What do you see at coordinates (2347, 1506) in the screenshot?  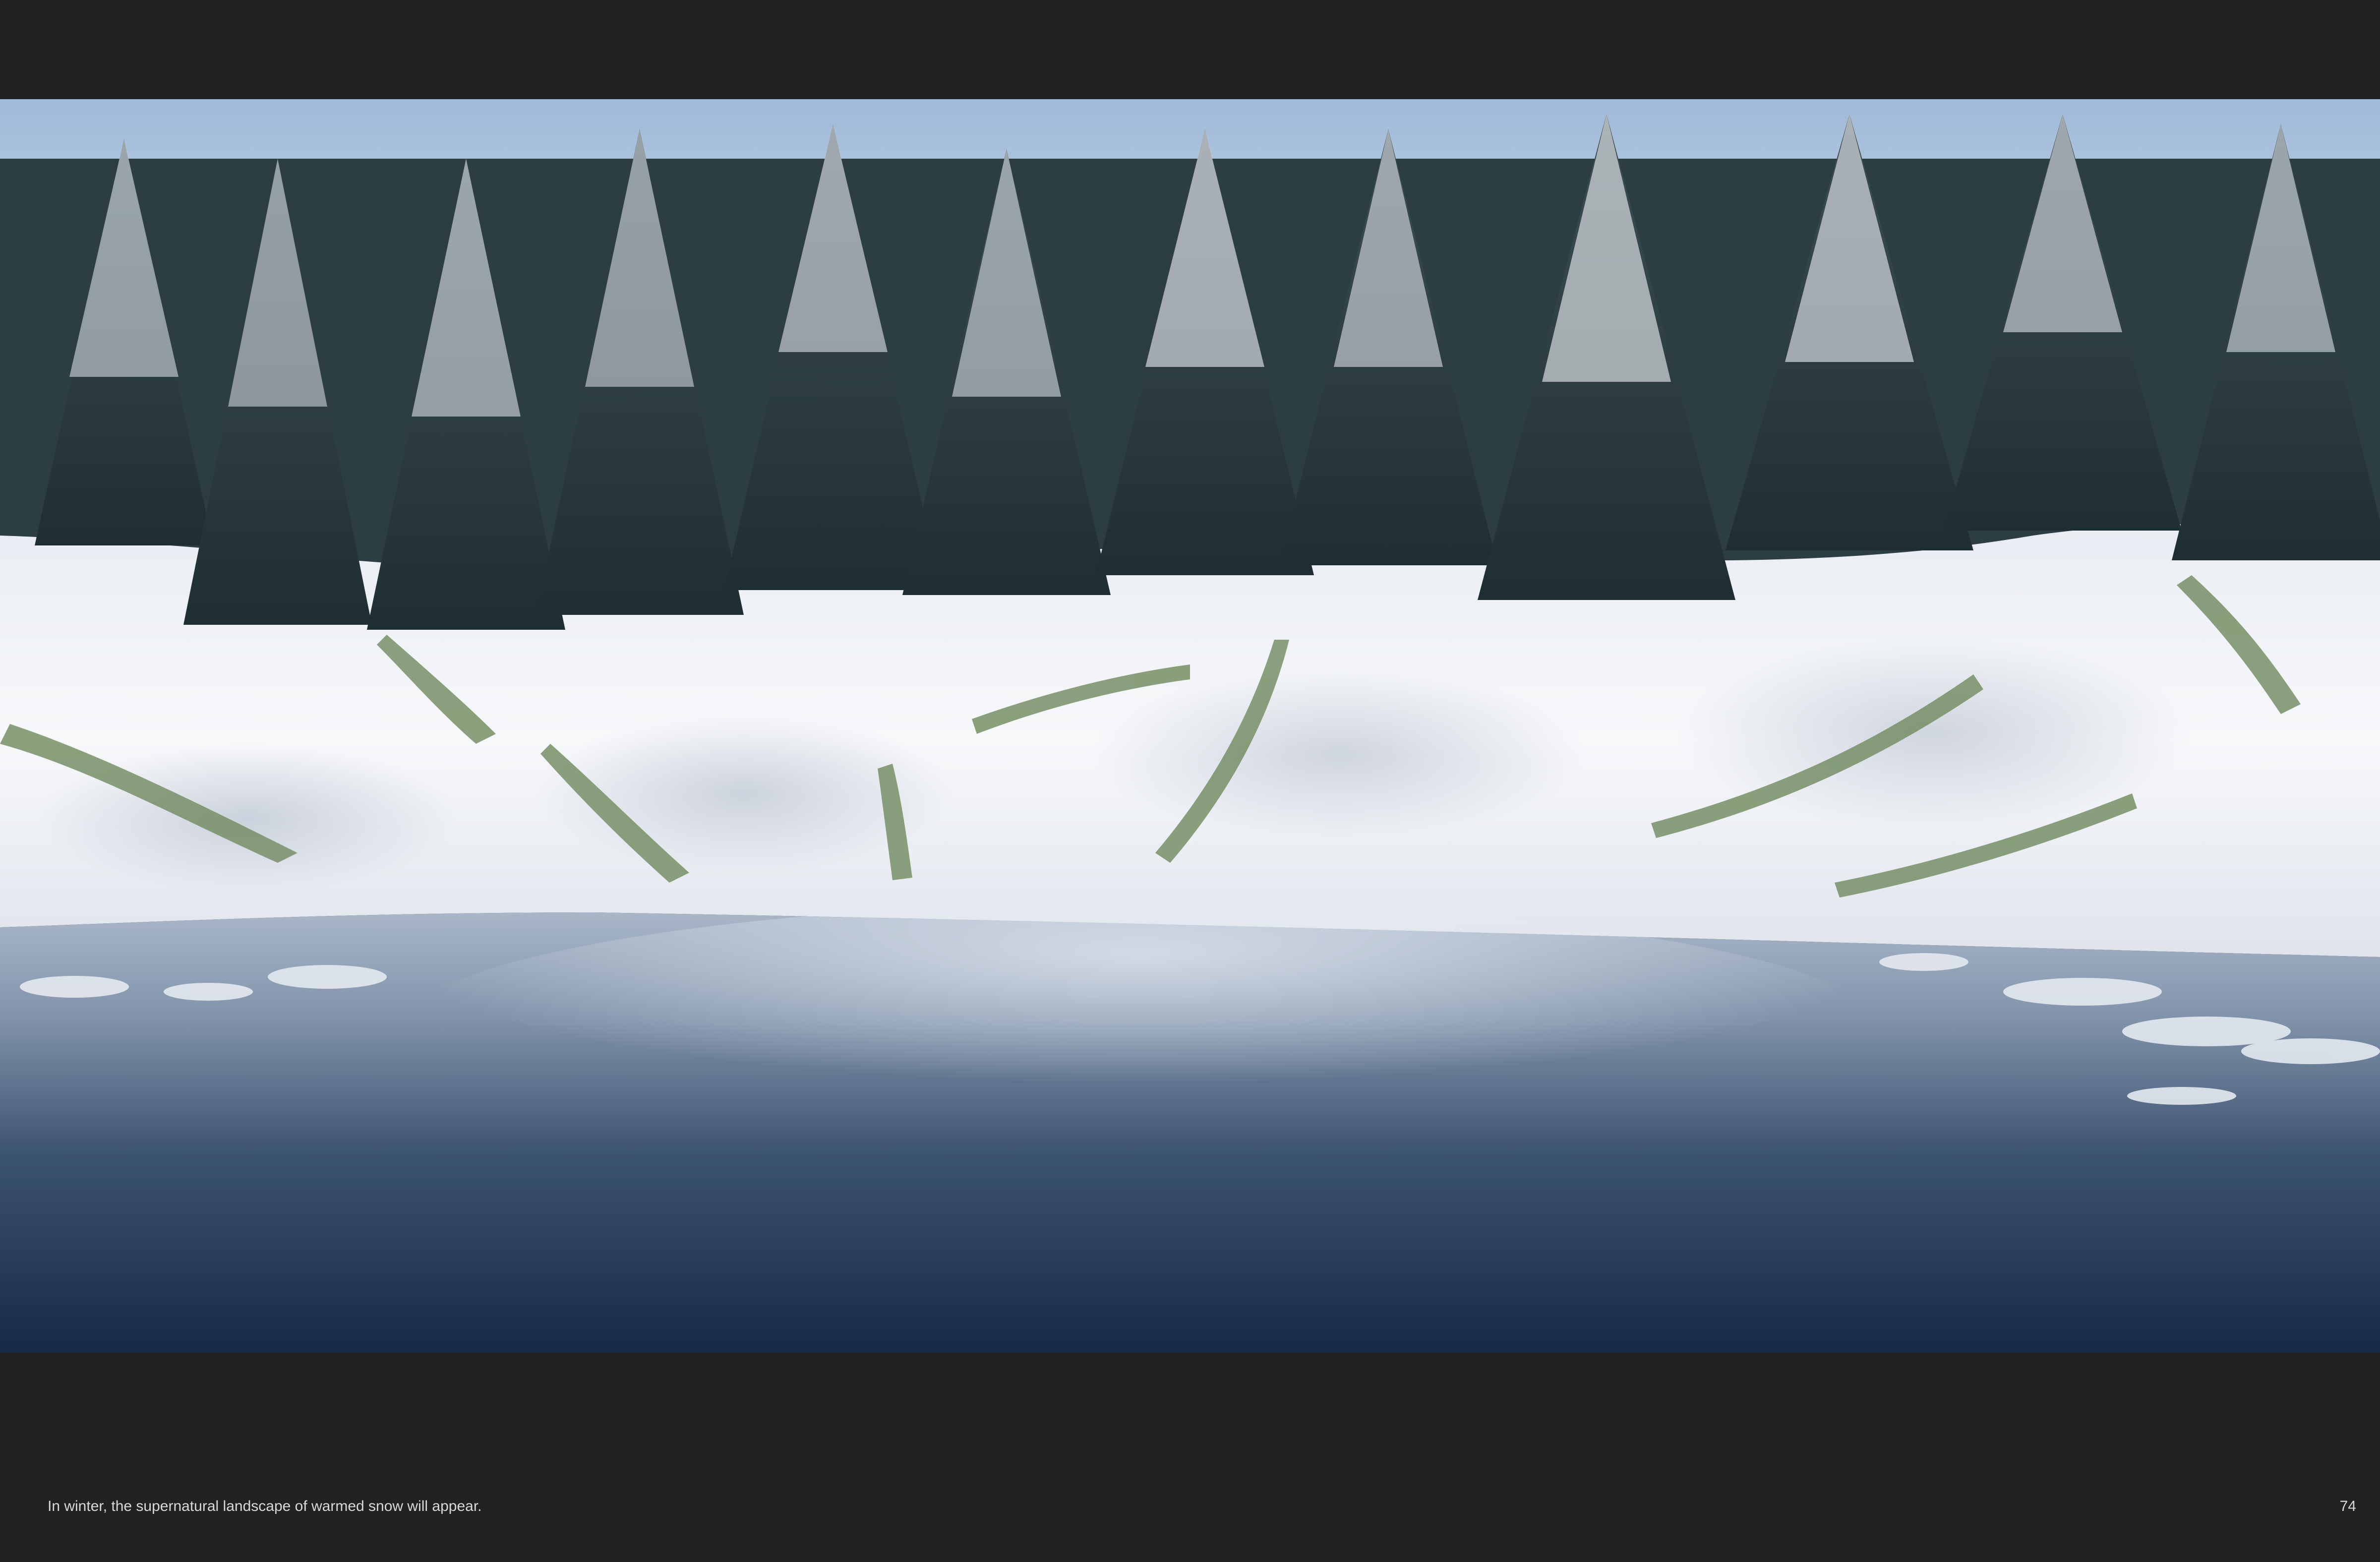 I see `page-number: 74` at bounding box center [2347, 1506].